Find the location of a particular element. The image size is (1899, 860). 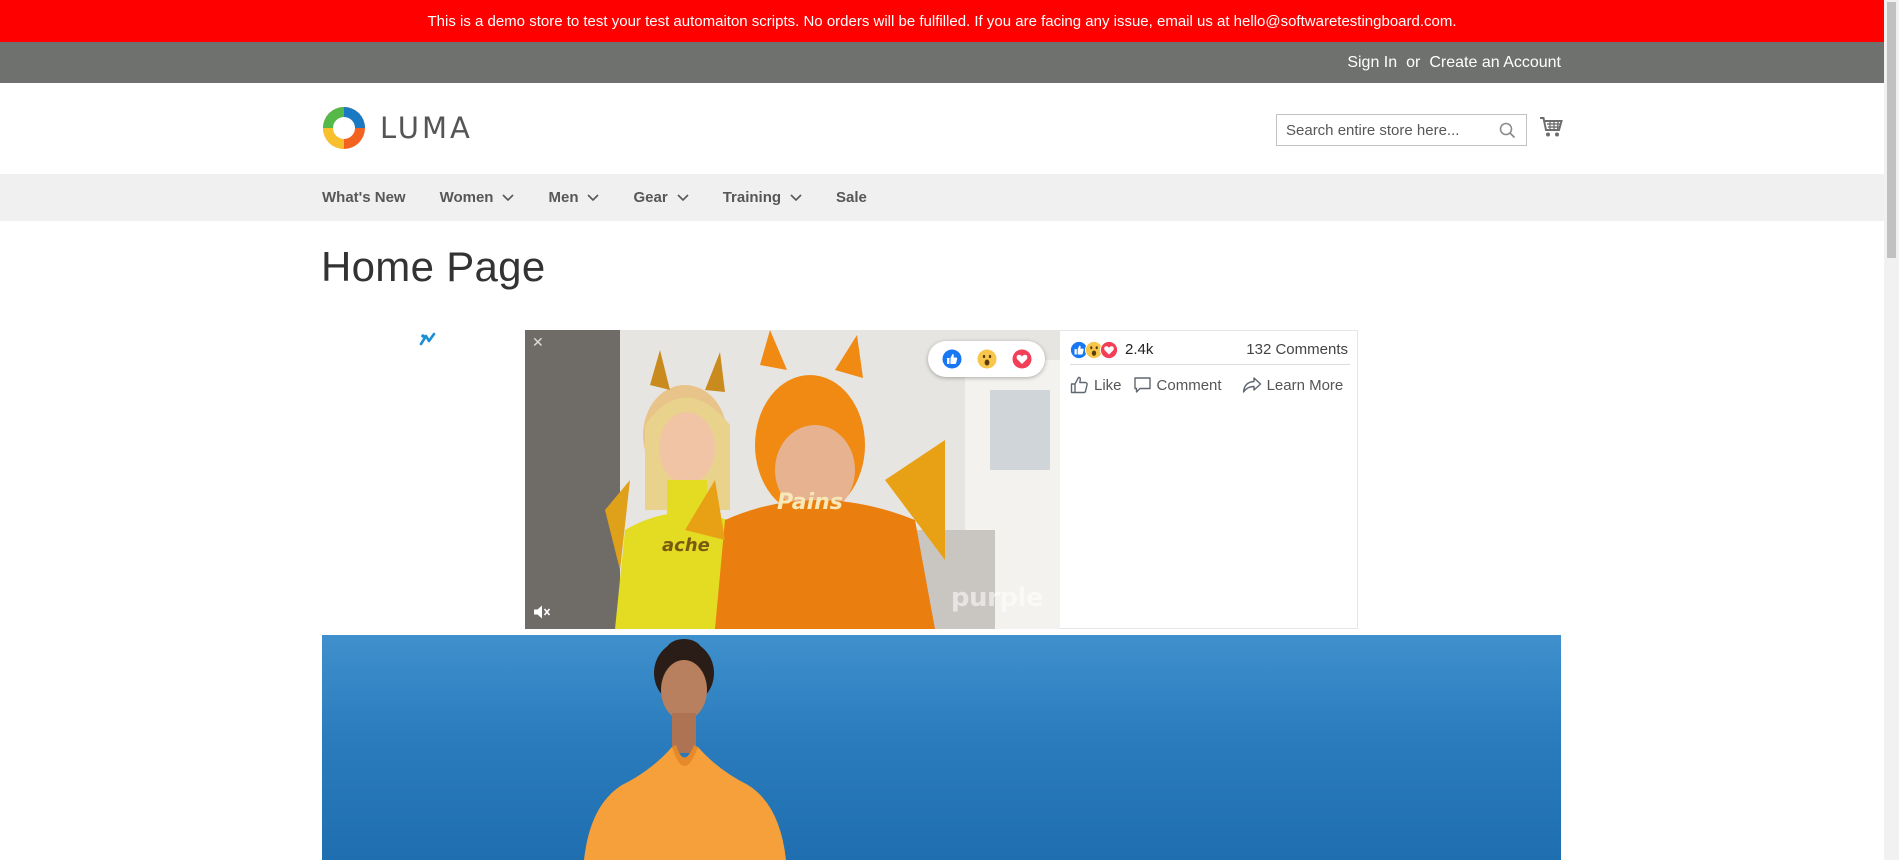

nav-item-label: Sale is located at coordinates (851, 197).